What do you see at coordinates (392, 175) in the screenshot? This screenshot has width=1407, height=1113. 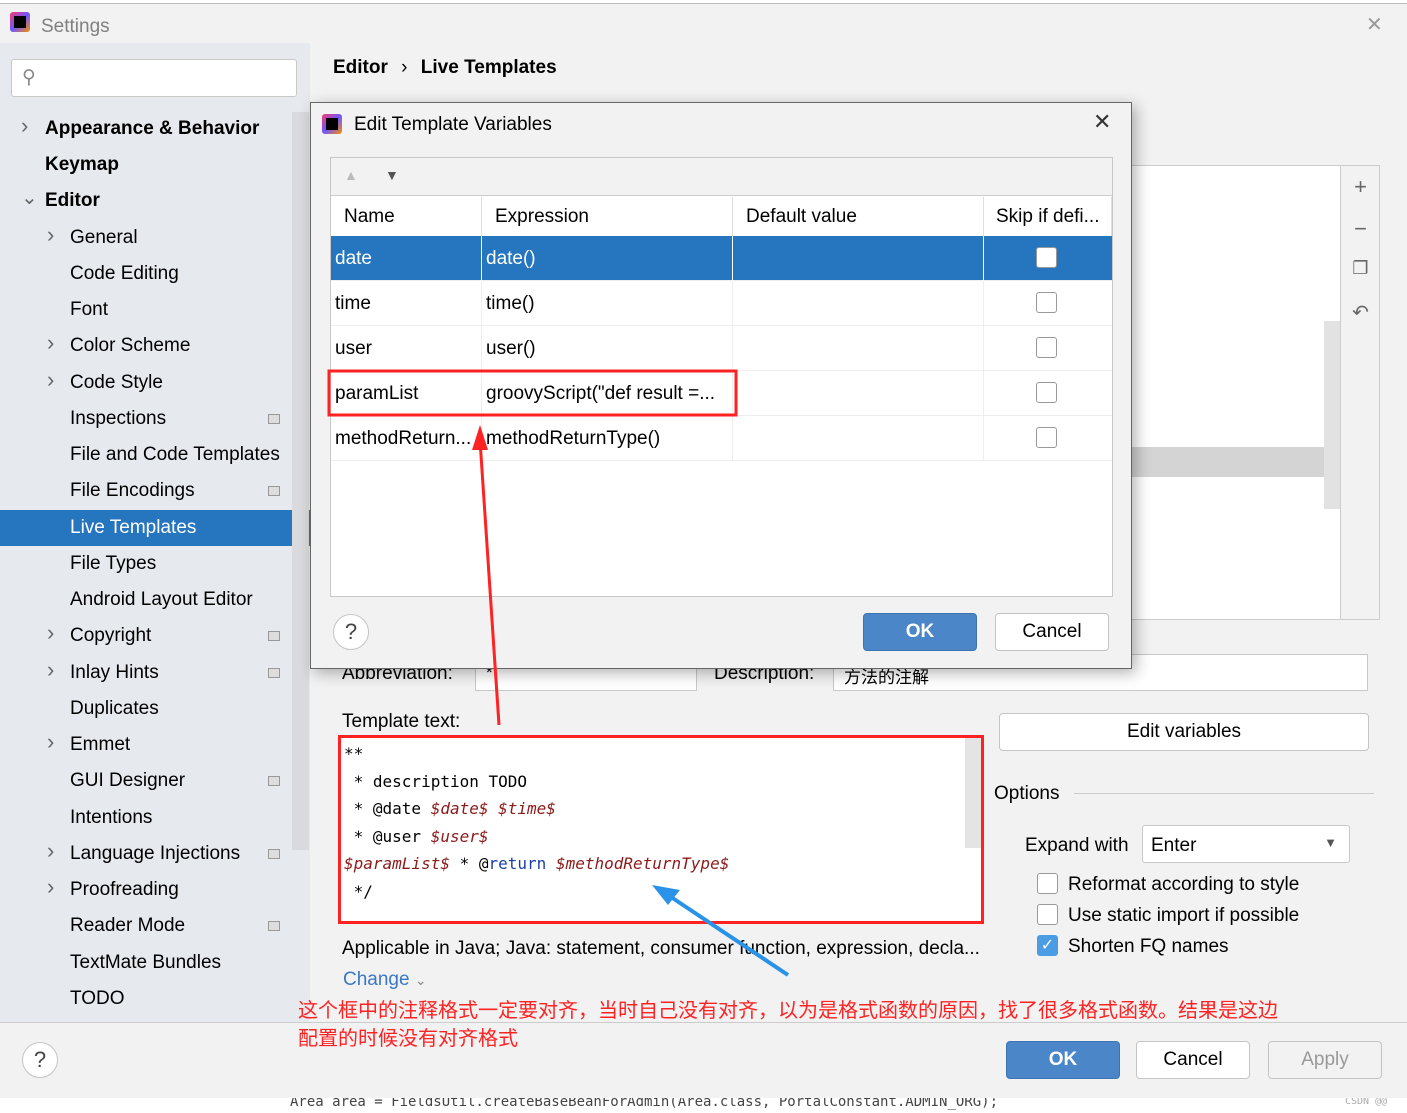 I see `move-down-icon: ▼` at bounding box center [392, 175].